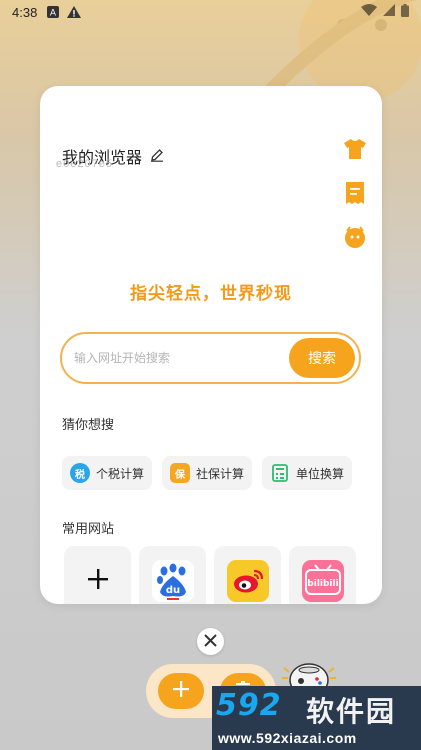  I want to click on weibo-logo-icon, so click(247, 581).